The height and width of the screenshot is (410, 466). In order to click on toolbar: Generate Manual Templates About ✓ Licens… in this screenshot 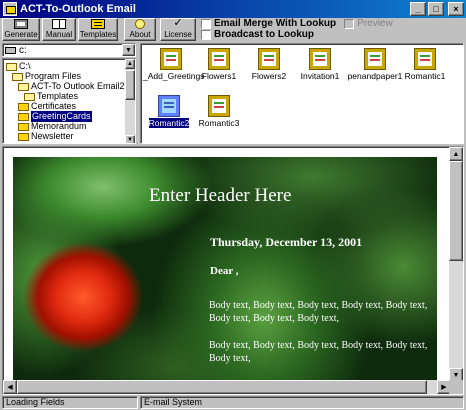, I will do `click(233, 30)`.